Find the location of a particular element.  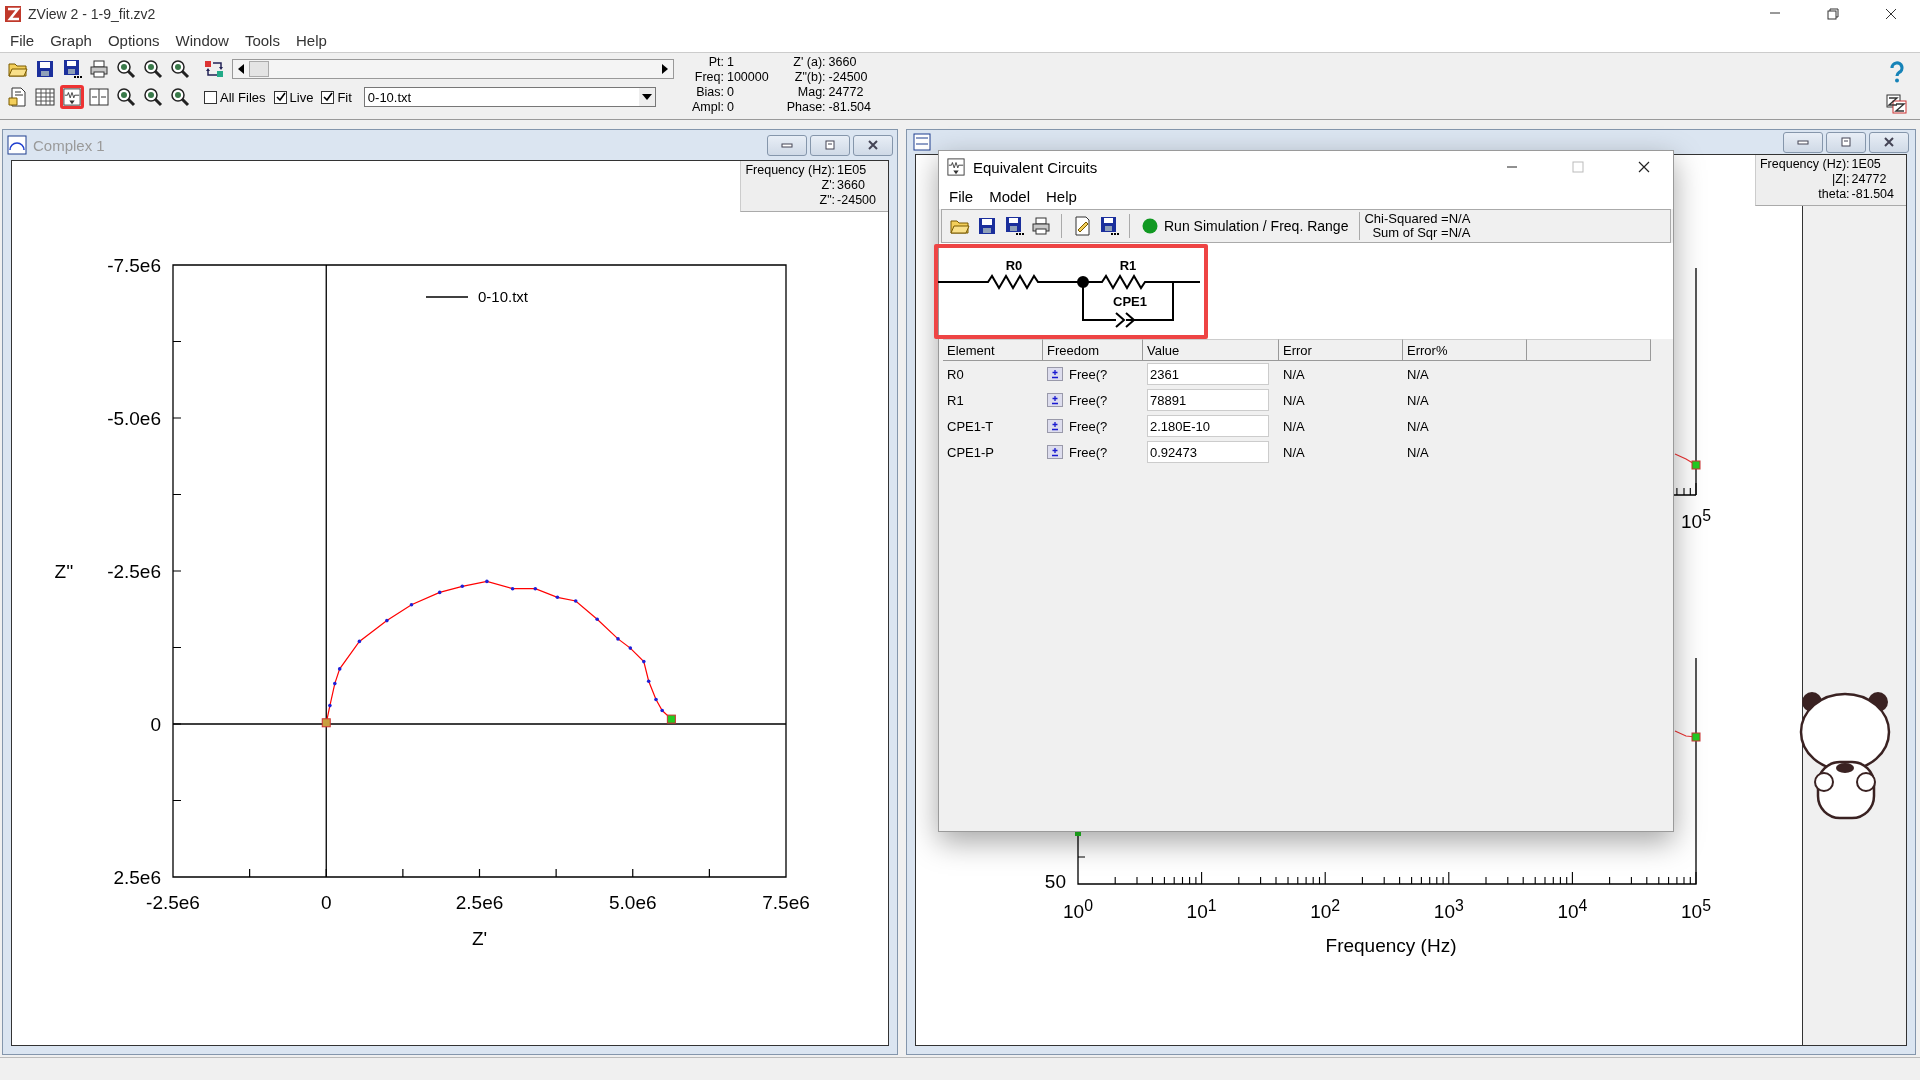

table-cell-text: CPE1-T is located at coordinates (970, 426).